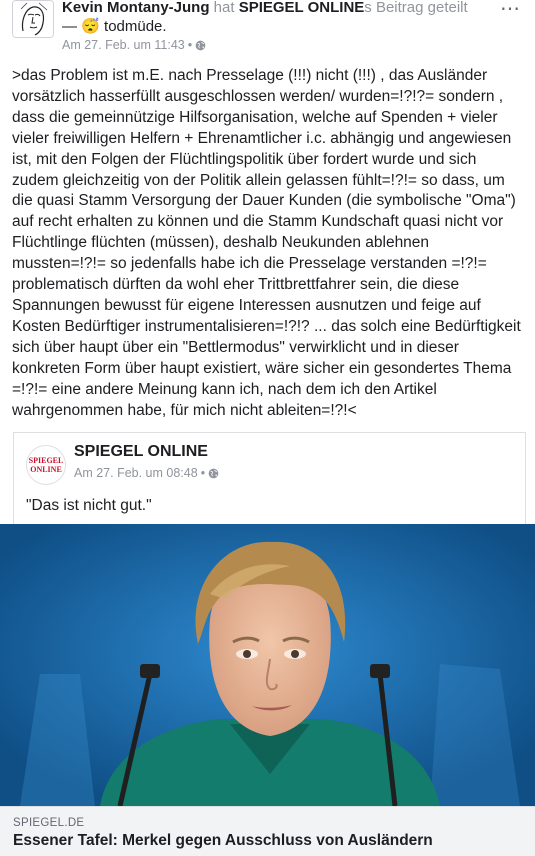  What do you see at coordinates (510, 10) in the screenshot?
I see `more-options-button: ⋯` at bounding box center [510, 10].